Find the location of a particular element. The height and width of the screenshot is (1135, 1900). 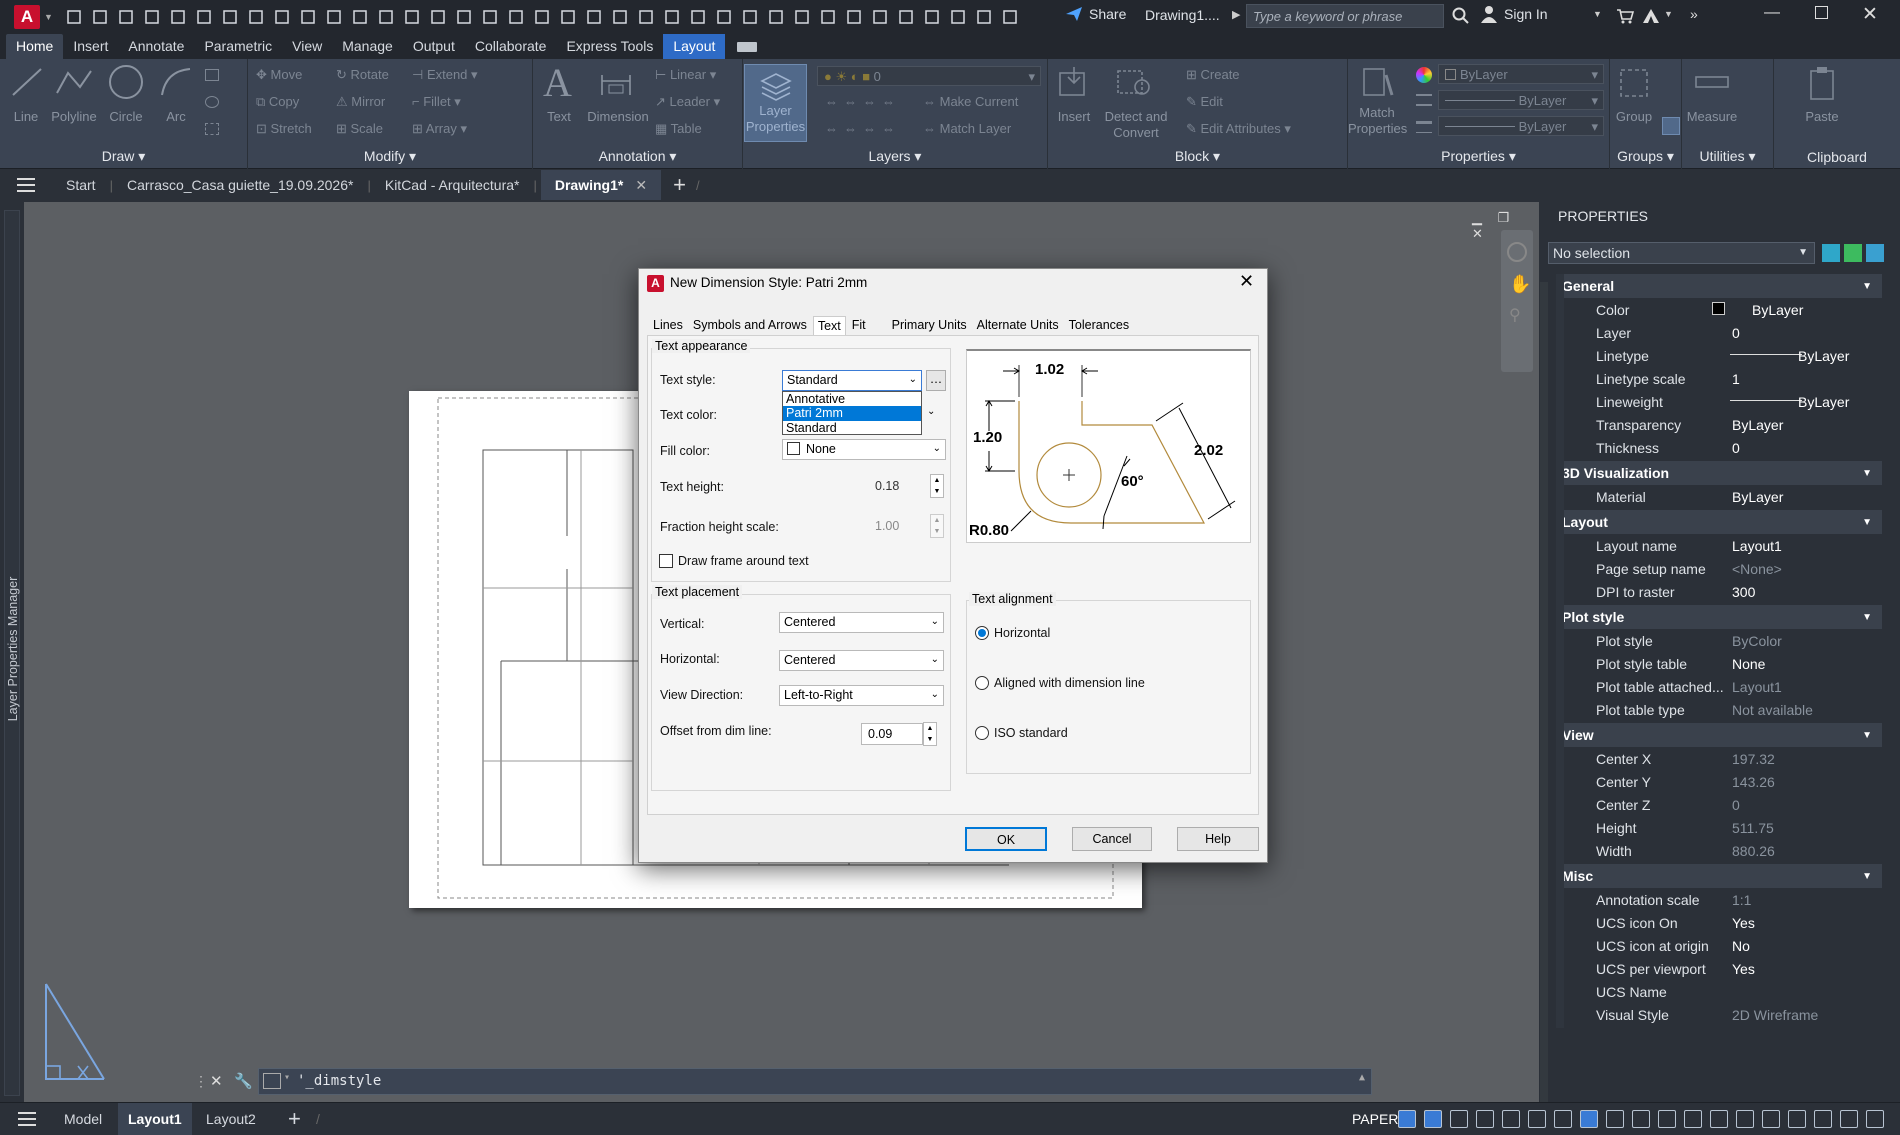

doc-tab-kitcad: KitCad - Arquitectura* is located at coordinates (452, 185).